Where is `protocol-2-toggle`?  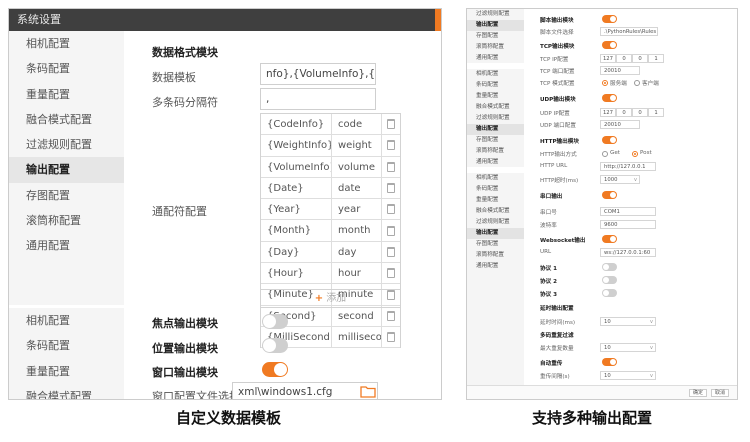 protocol-2-toggle is located at coordinates (609, 280).